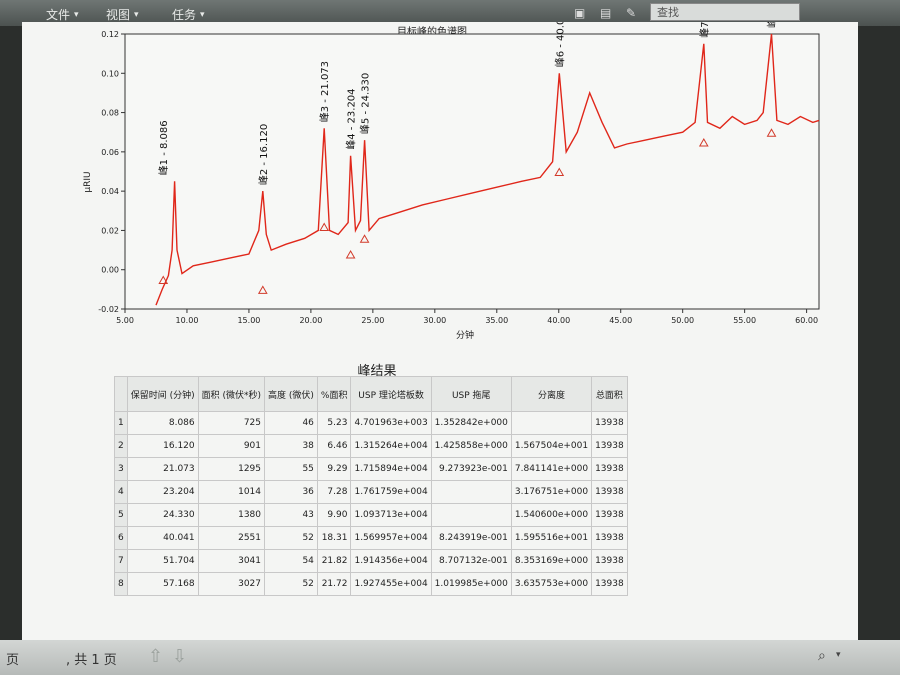 The width and height of the screenshot is (900, 675). Describe the element at coordinates (110, 270) in the screenshot. I see `y-tick-label: 0.00` at that location.